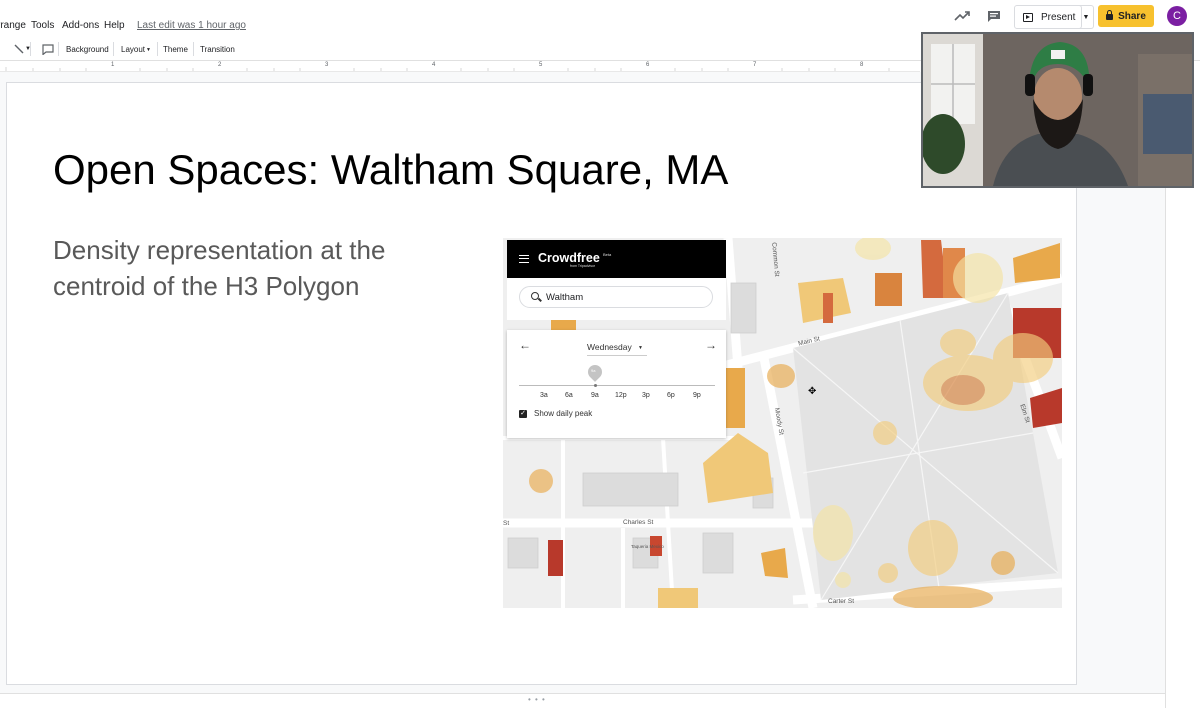  I want to click on present-icon, so click(1028, 17).